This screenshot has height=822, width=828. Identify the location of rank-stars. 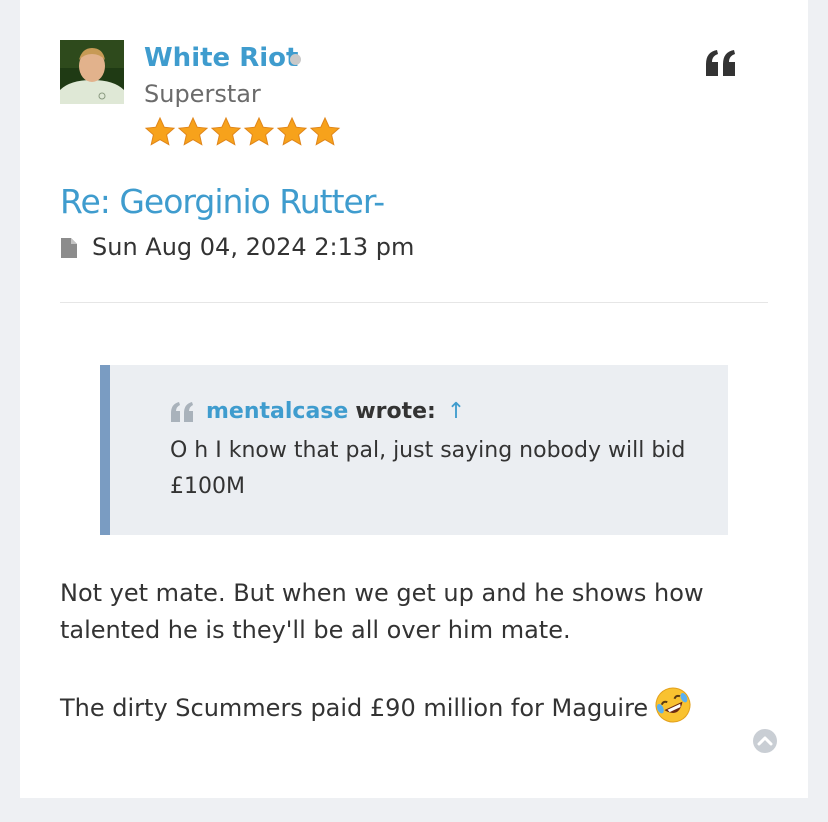
(242, 132).